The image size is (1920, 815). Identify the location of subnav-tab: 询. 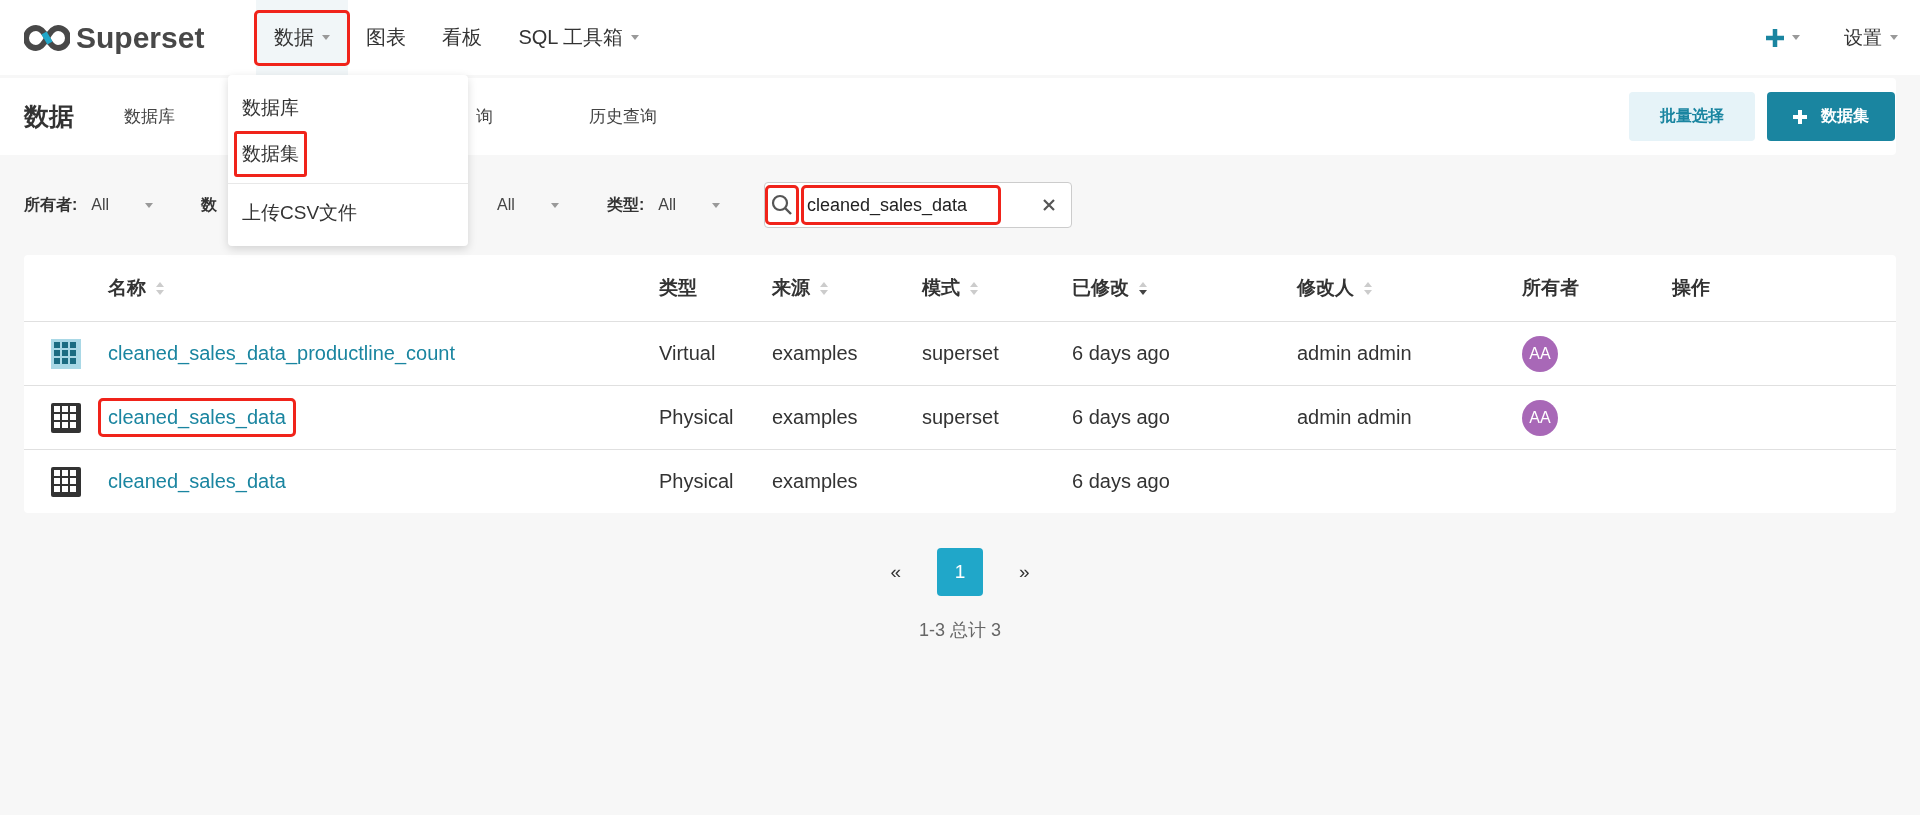
(484, 116).